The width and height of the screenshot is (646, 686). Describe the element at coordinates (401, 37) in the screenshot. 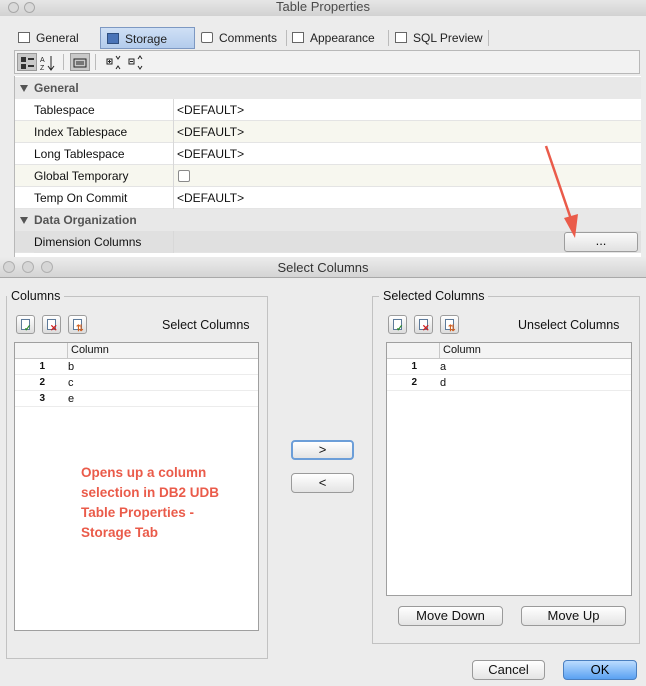

I see `sql-preview-tab-icon` at that location.